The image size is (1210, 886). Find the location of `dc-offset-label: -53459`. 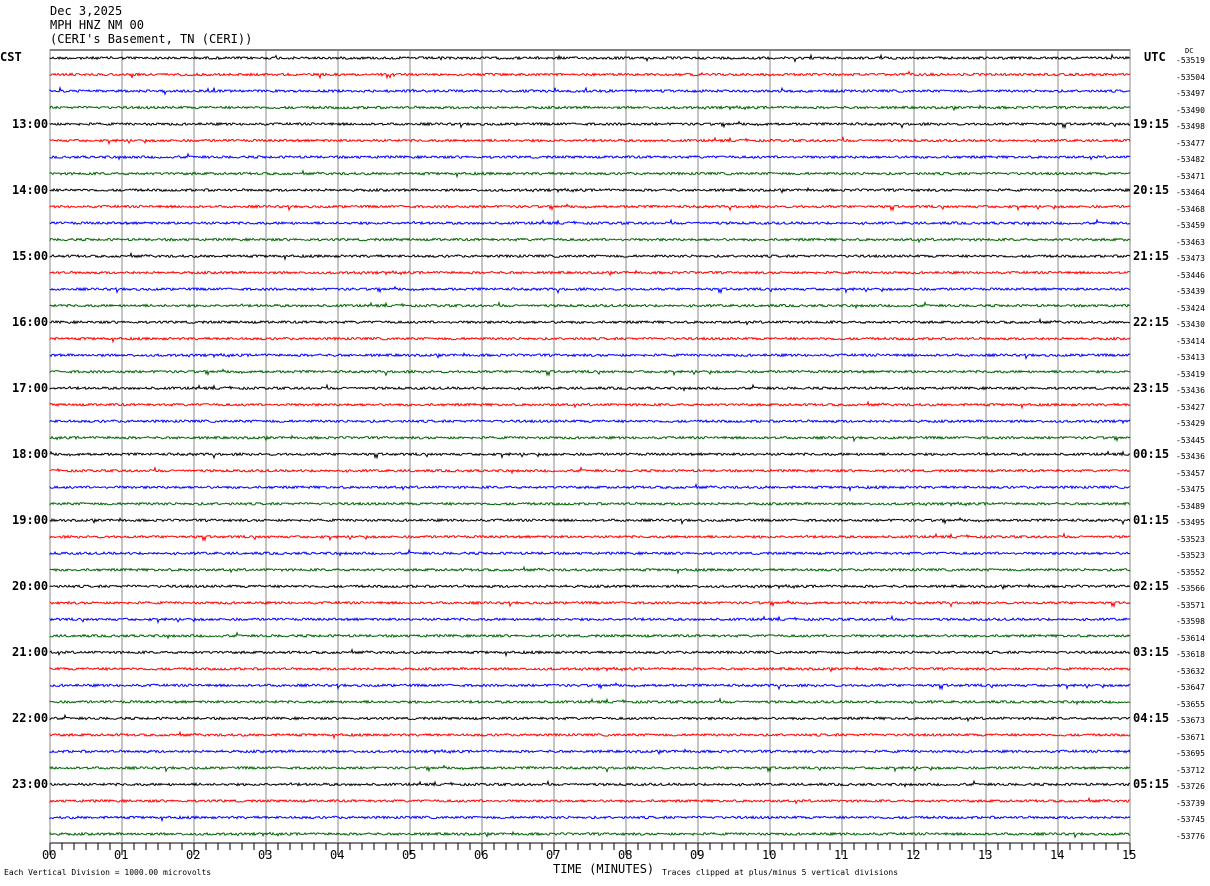

dc-offset-label: -53459 is located at coordinates (1190, 226).